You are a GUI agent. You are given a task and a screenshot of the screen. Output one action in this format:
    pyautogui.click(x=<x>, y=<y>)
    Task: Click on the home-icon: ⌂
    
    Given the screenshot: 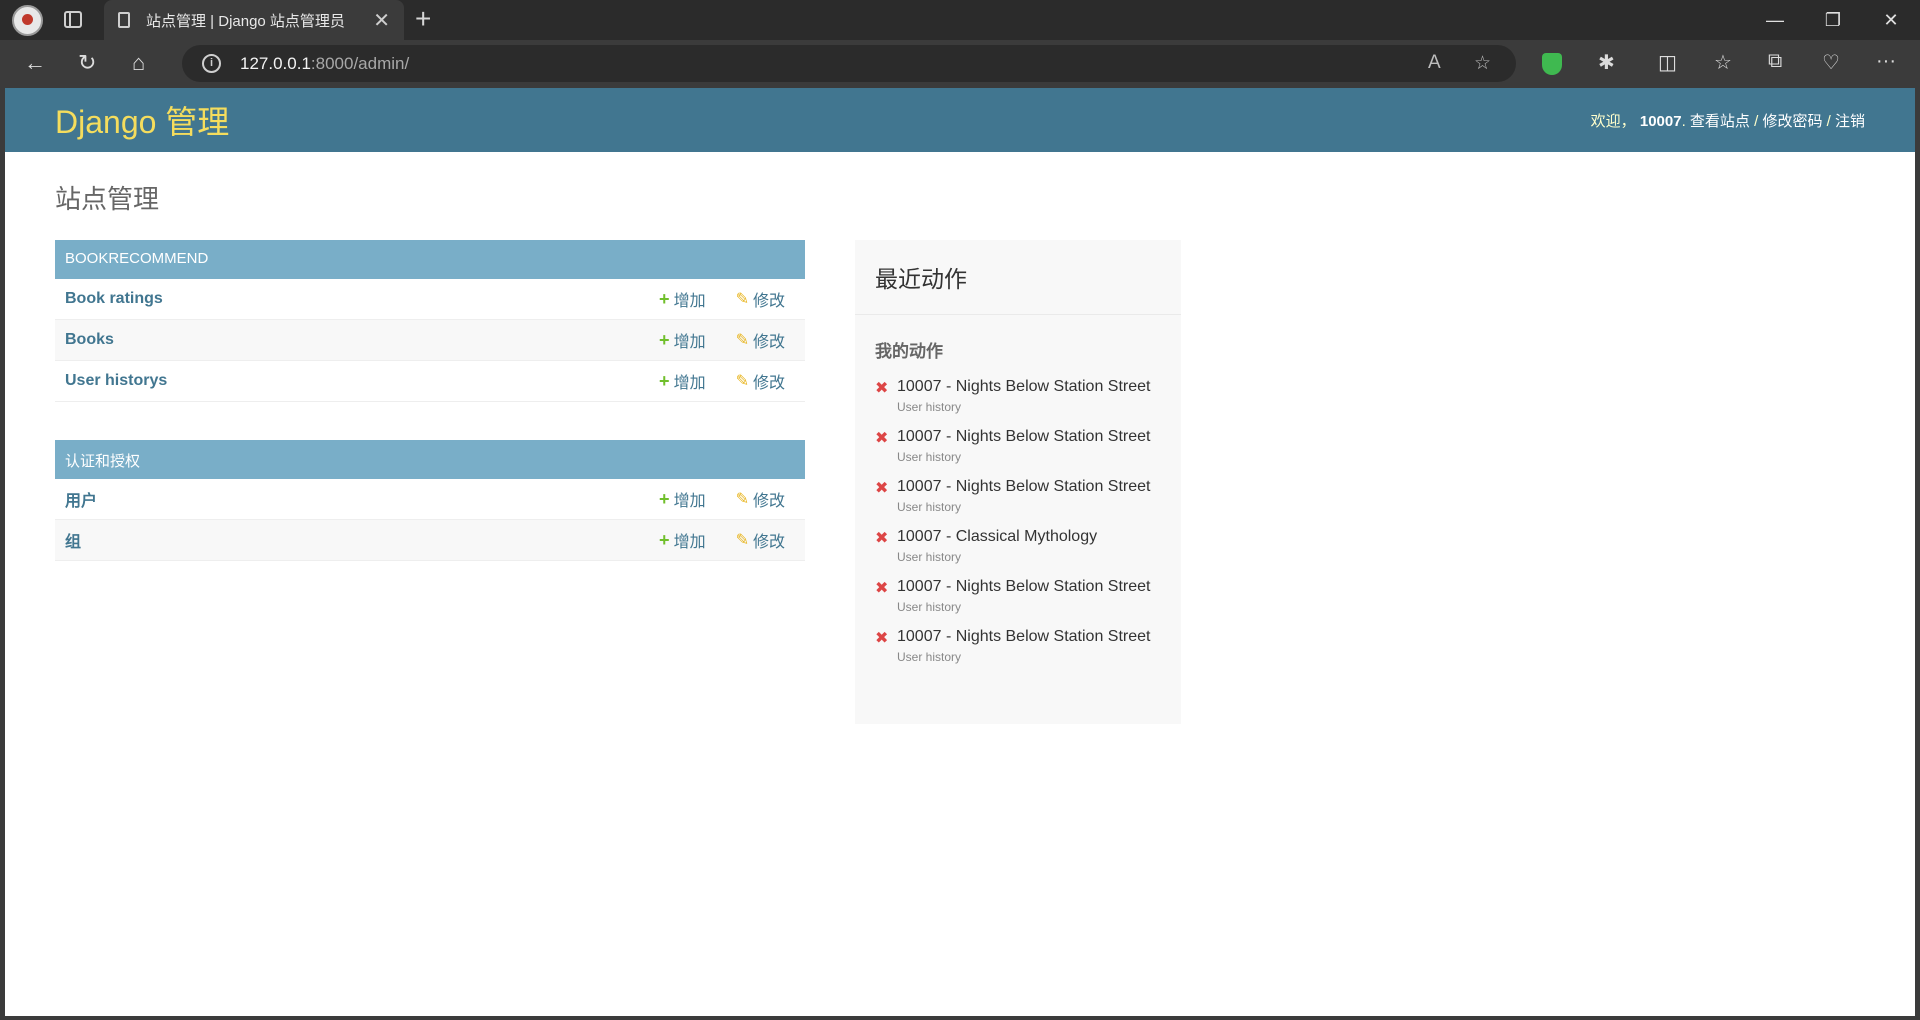 What is the action you would take?
    pyautogui.click(x=138, y=63)
    